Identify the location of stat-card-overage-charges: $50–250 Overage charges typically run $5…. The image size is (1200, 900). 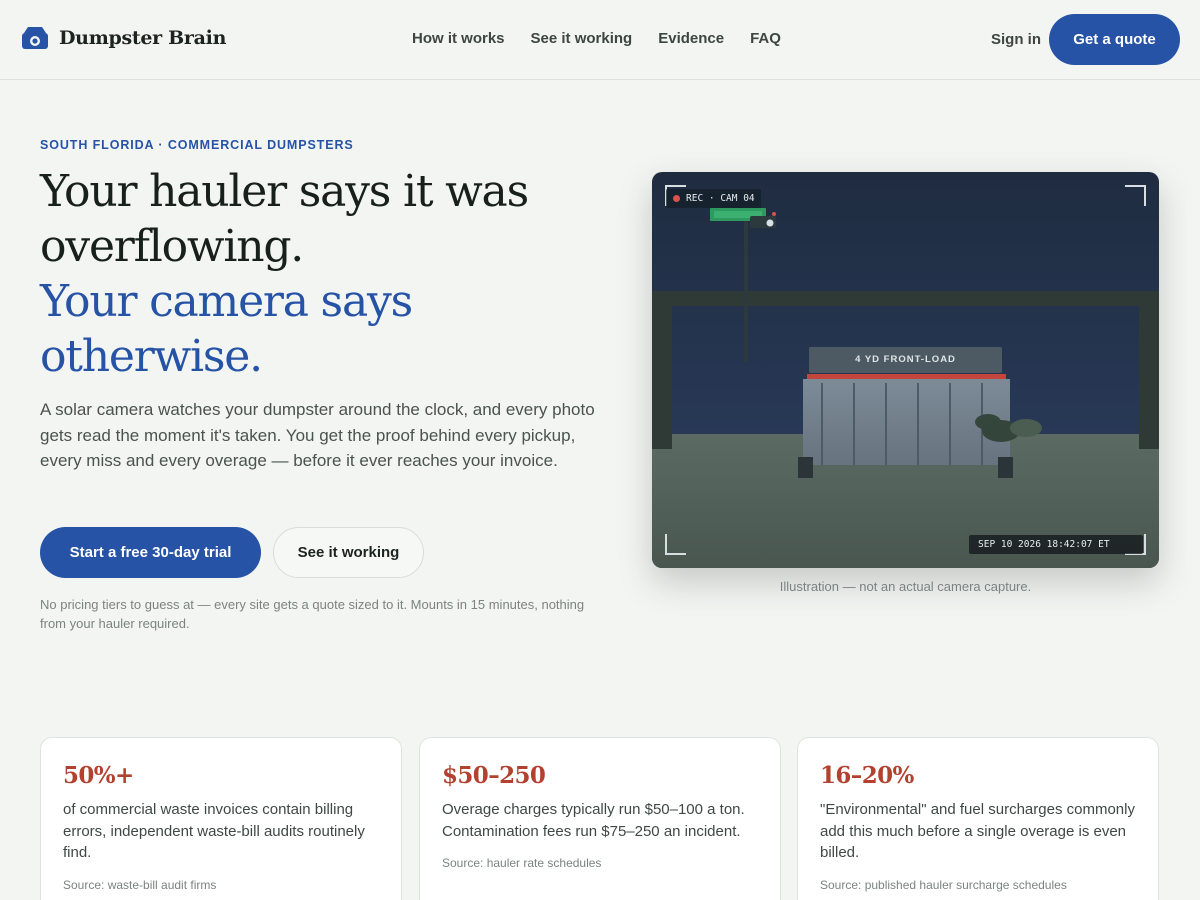
(600, 818).